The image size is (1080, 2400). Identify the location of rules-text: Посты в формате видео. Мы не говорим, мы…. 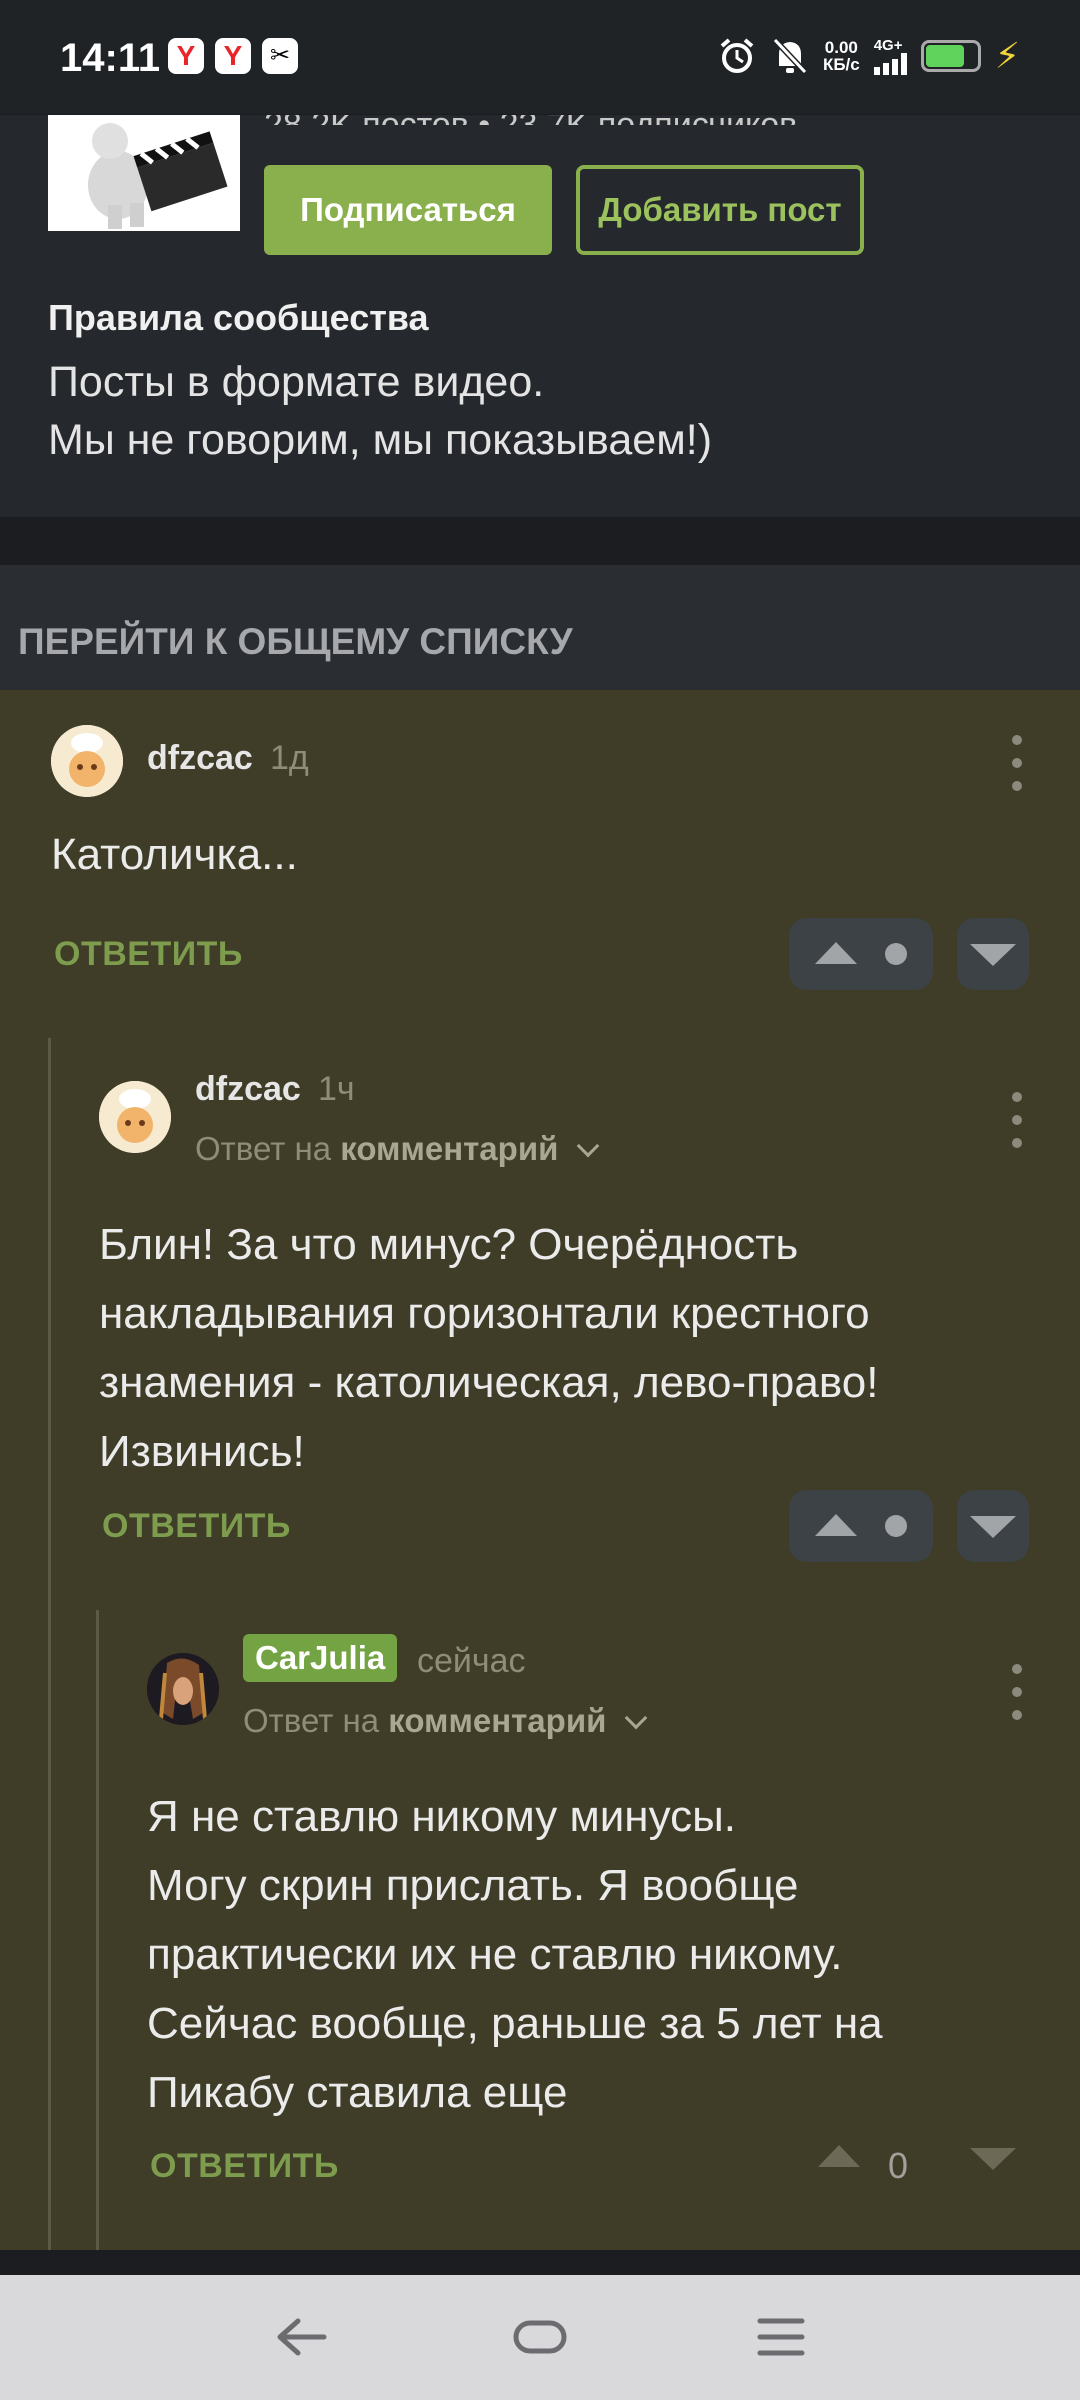
(380, 411).